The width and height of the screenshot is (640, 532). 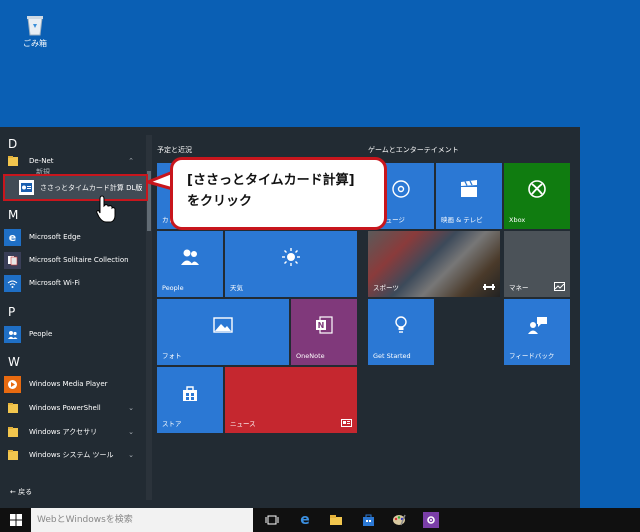 What do you see at coordinates (434, 264) in the screenshot?
I see `tile-sports: スポーツ` at bounding box center [434, 264].